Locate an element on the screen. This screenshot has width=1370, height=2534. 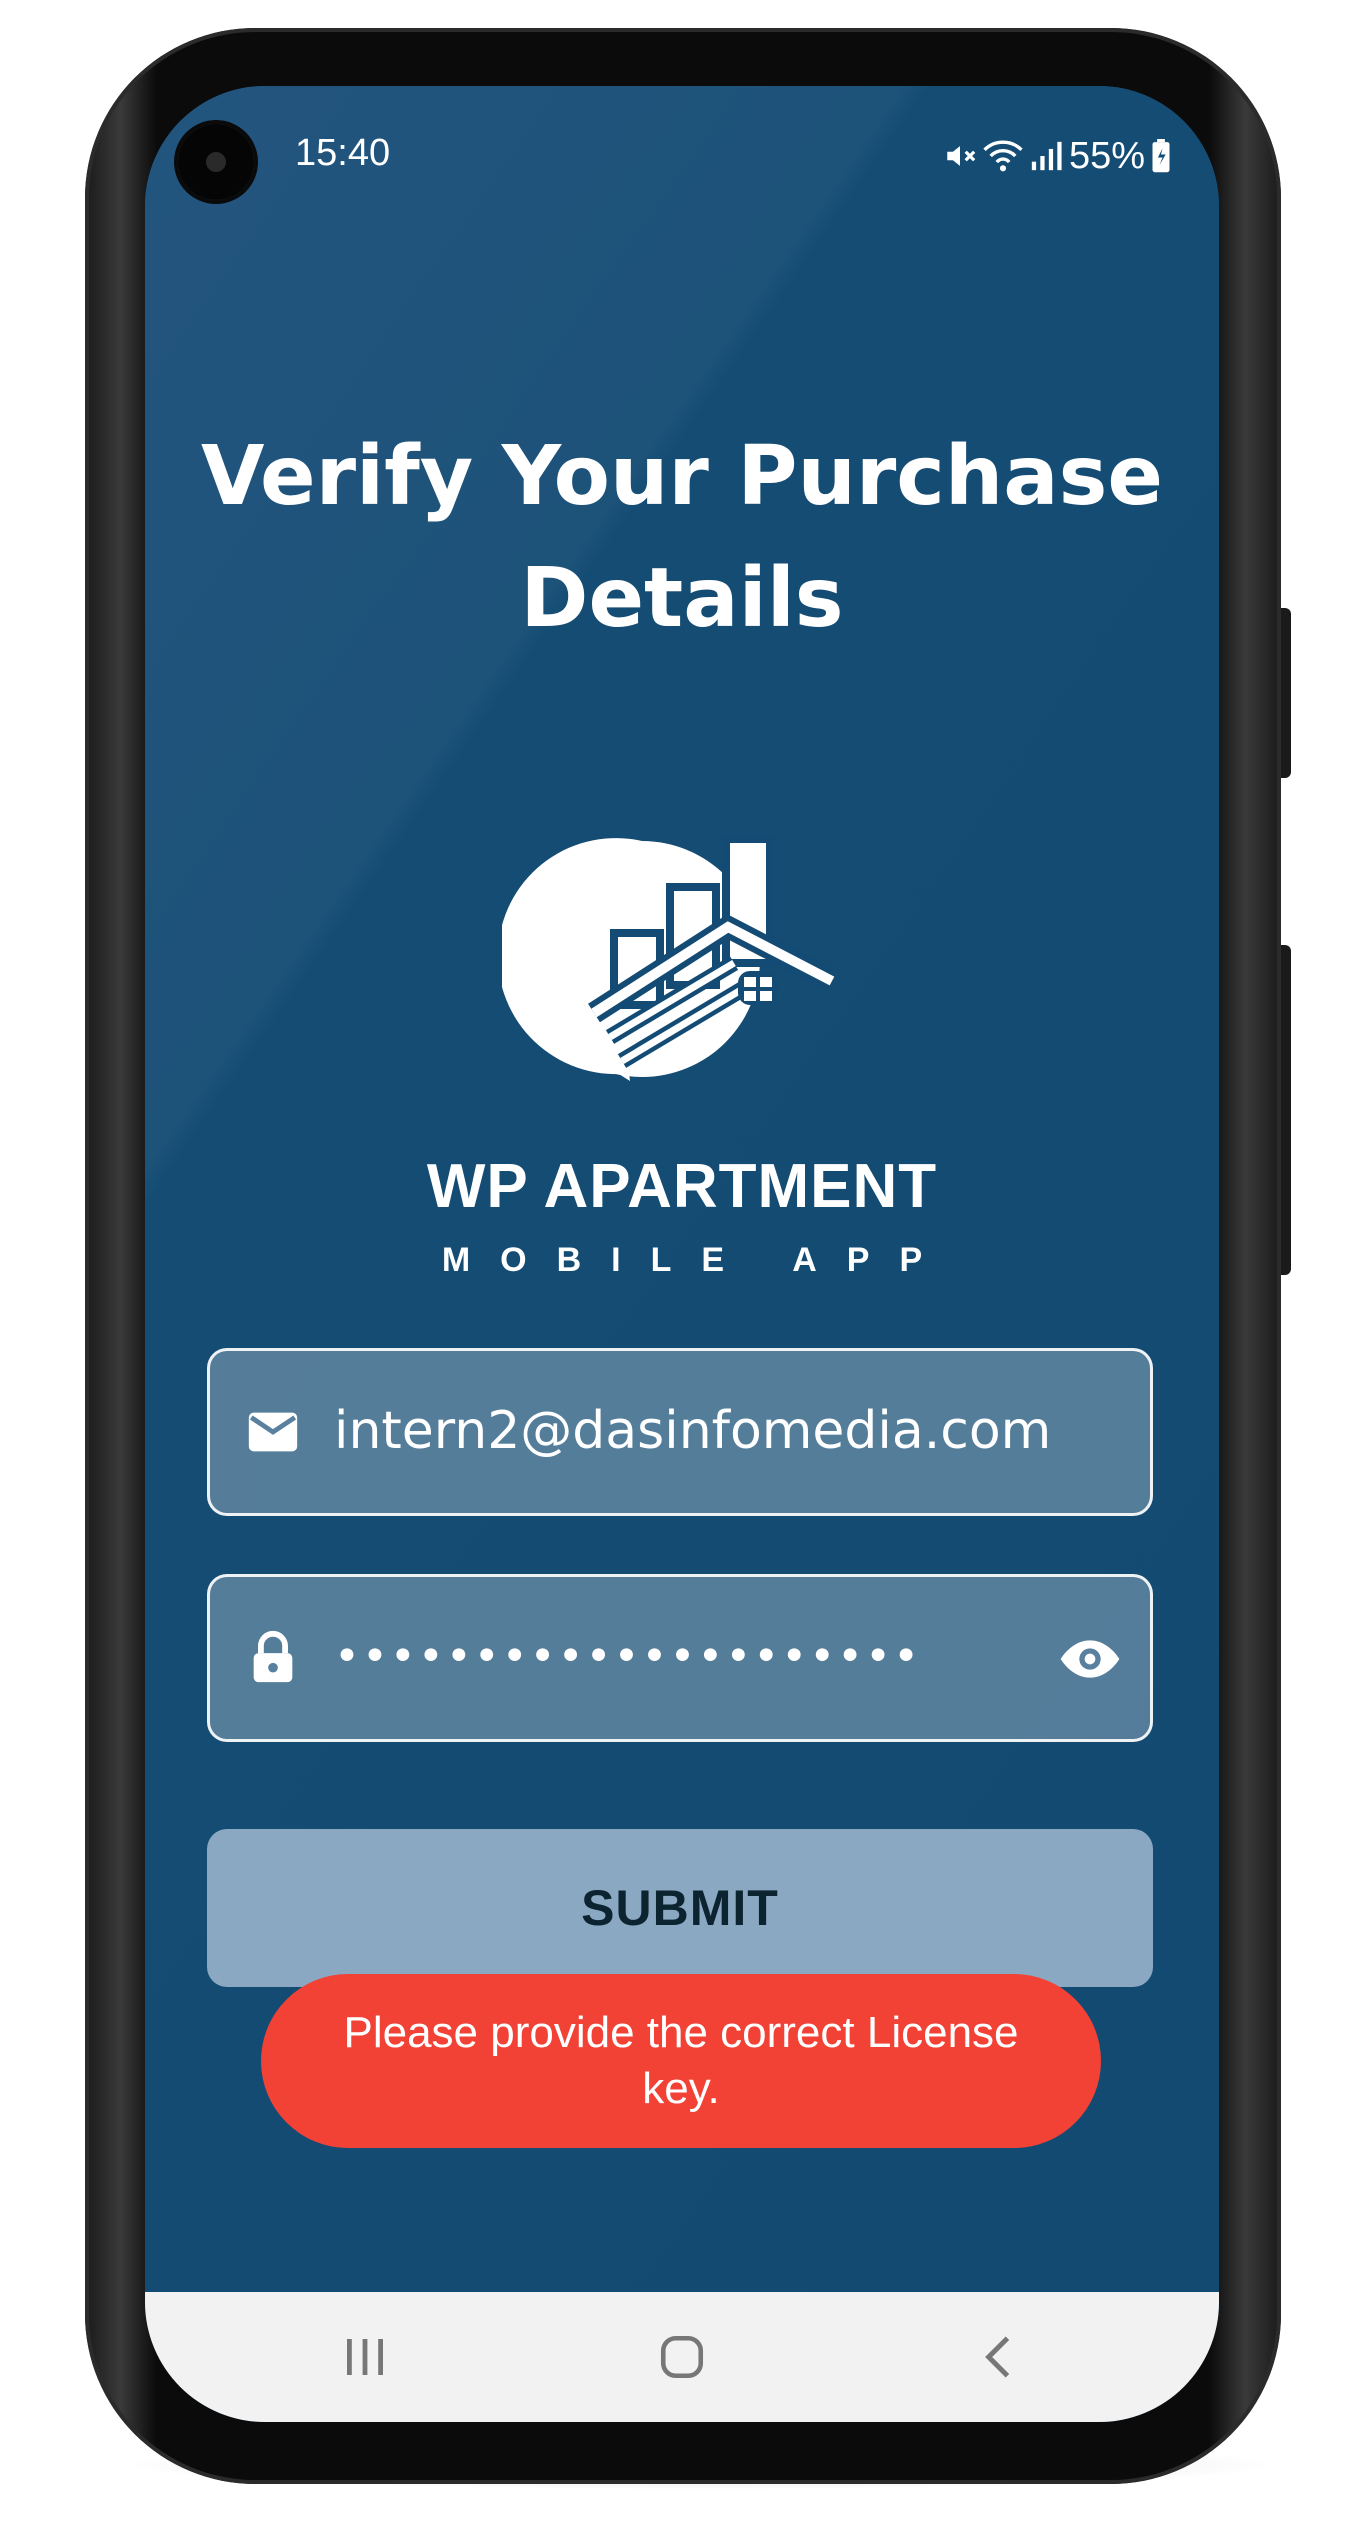
status-icons: 55% is located at coordinates (1057, 156).